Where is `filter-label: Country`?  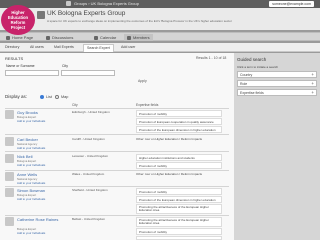 filter-label: Country is located at coordinates (246, 75).